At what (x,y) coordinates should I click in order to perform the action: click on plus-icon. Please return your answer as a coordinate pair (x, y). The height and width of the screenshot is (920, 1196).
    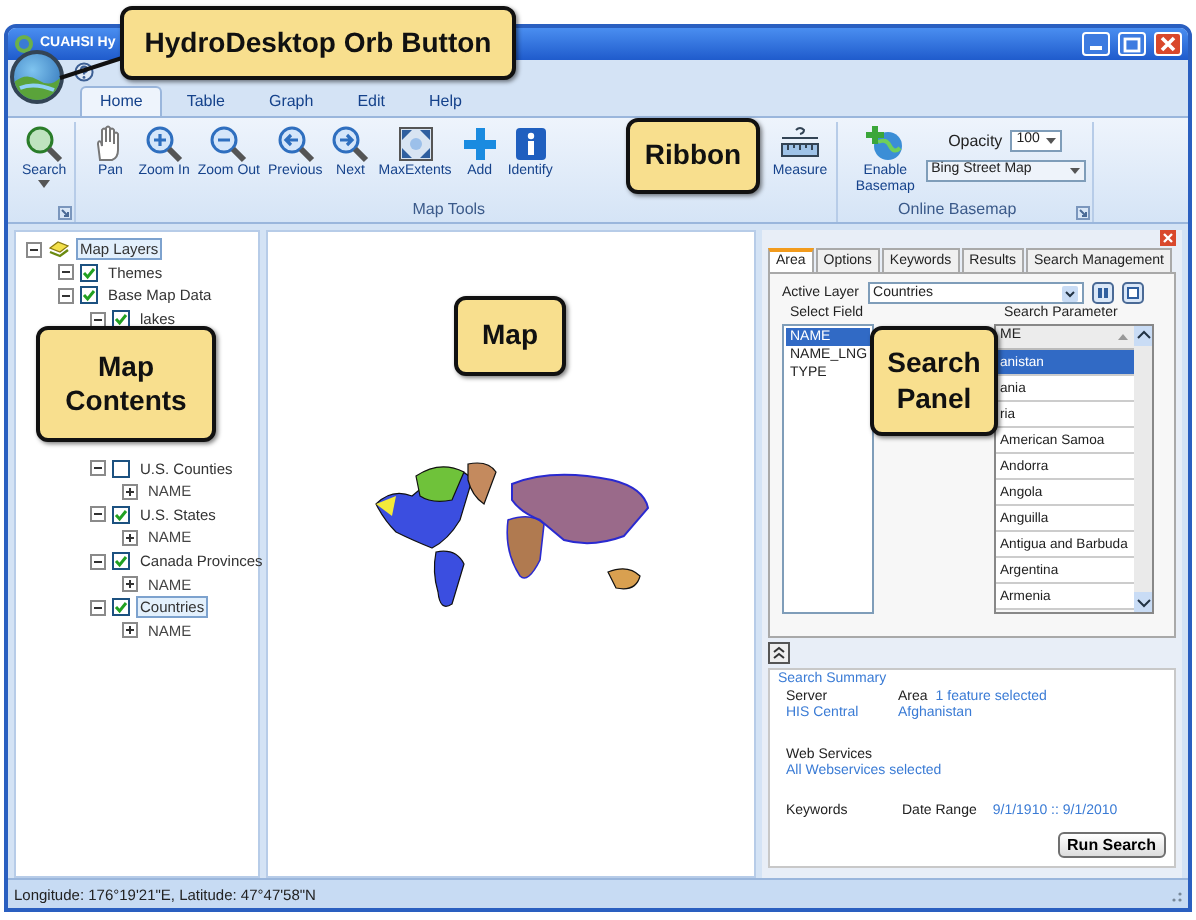
    Looking at the image, I should click on (479, 144).